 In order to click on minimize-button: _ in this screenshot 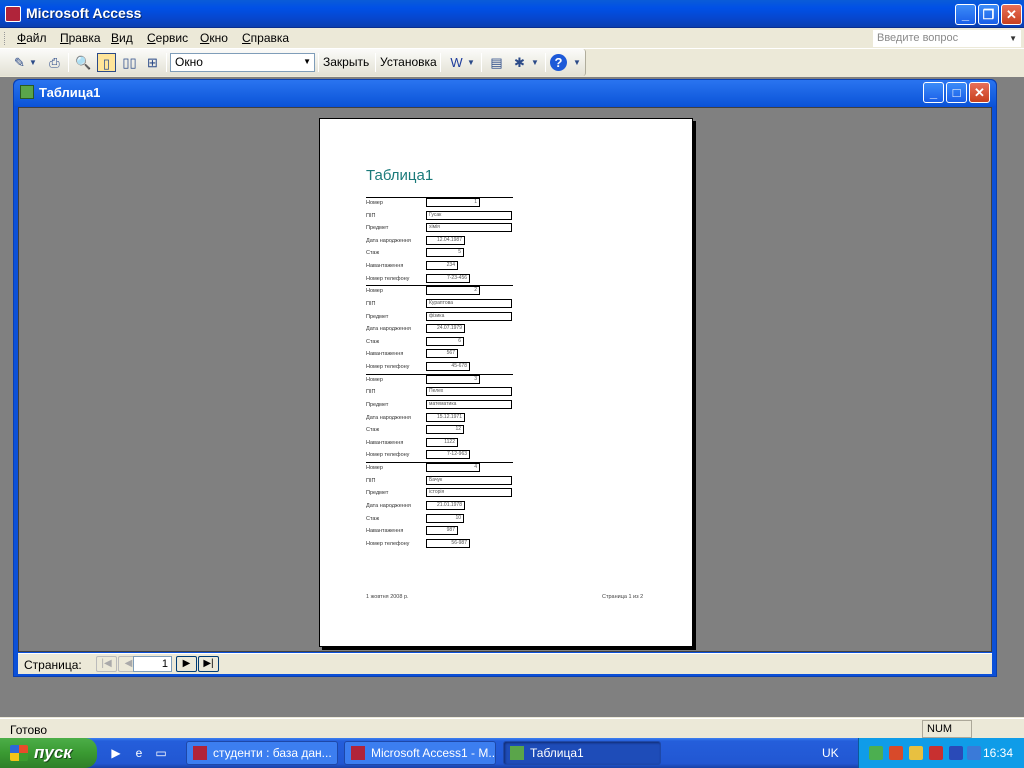, I will do `click(965, 14)`.